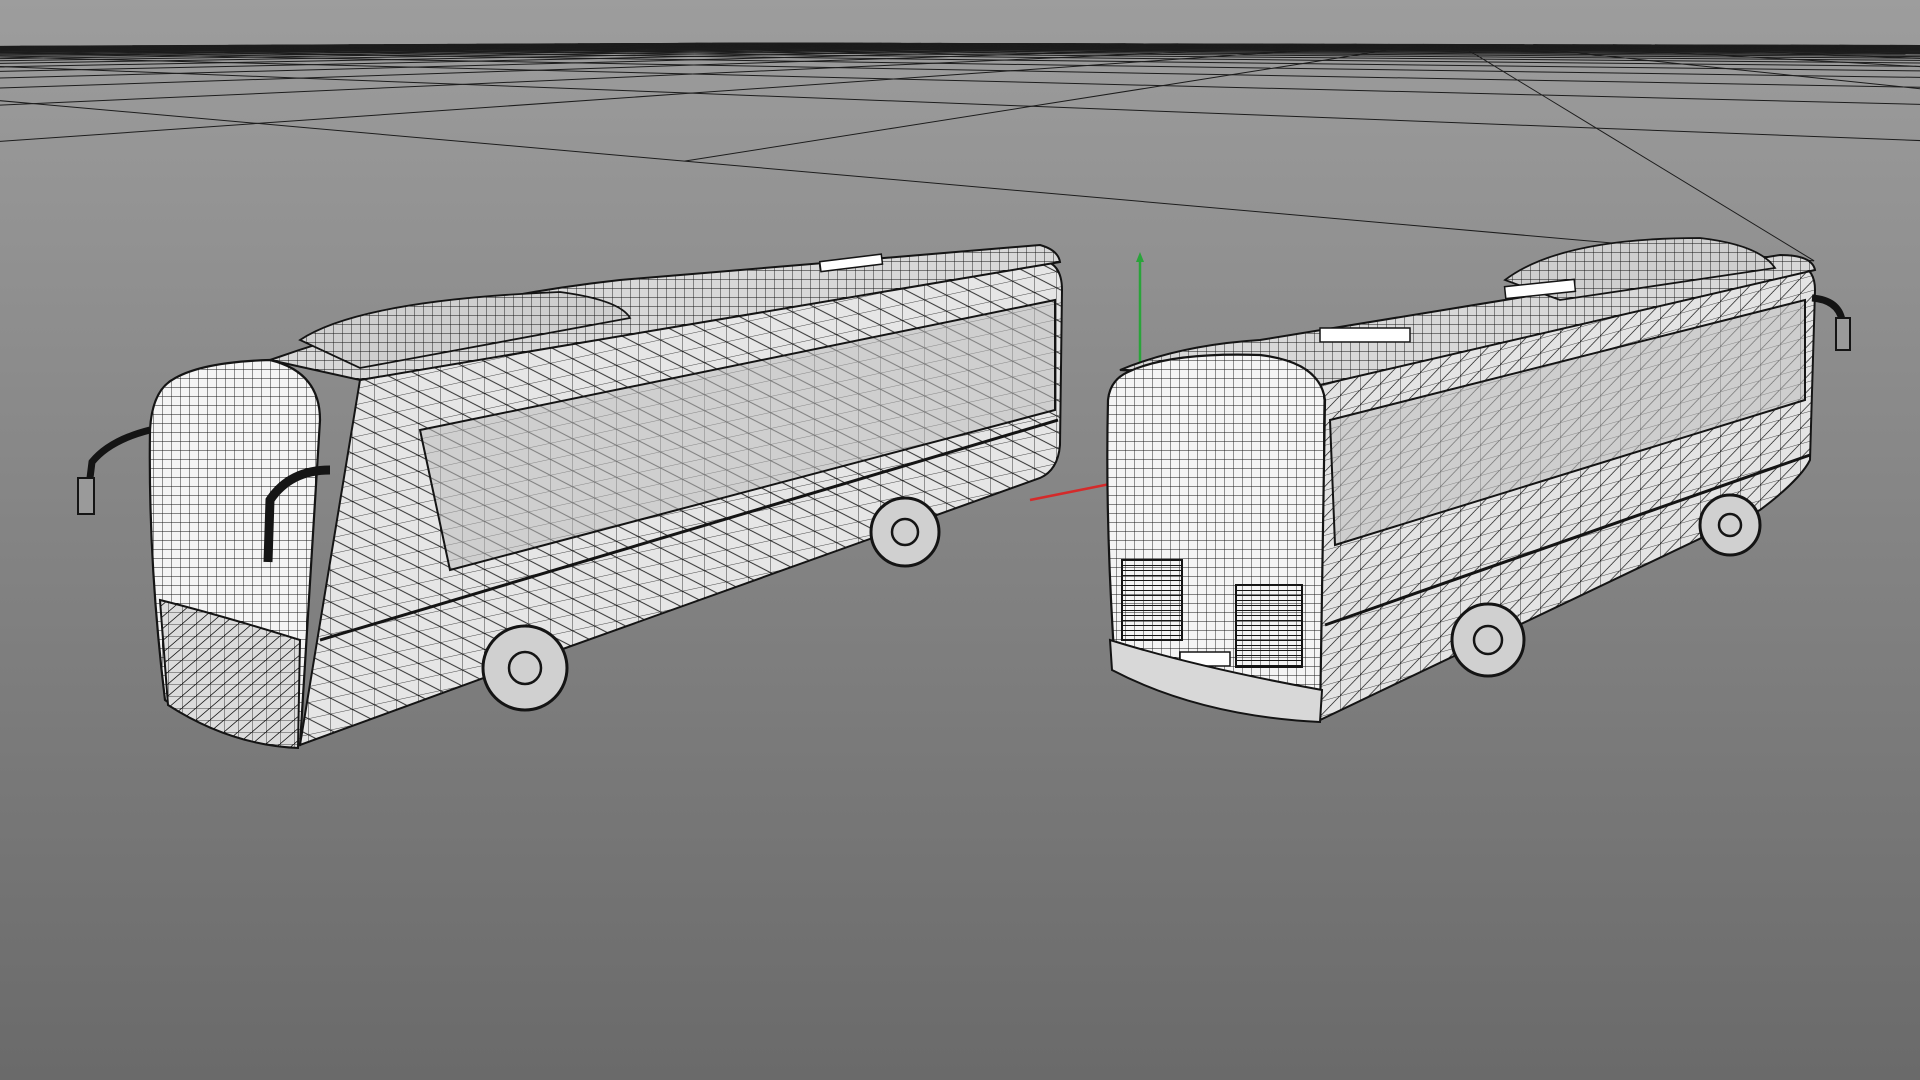 Image resolution: width=1920 pixels, height=1080 pixels. I want to click on bus-rear-engine-grille-right, so click(1269, 626).